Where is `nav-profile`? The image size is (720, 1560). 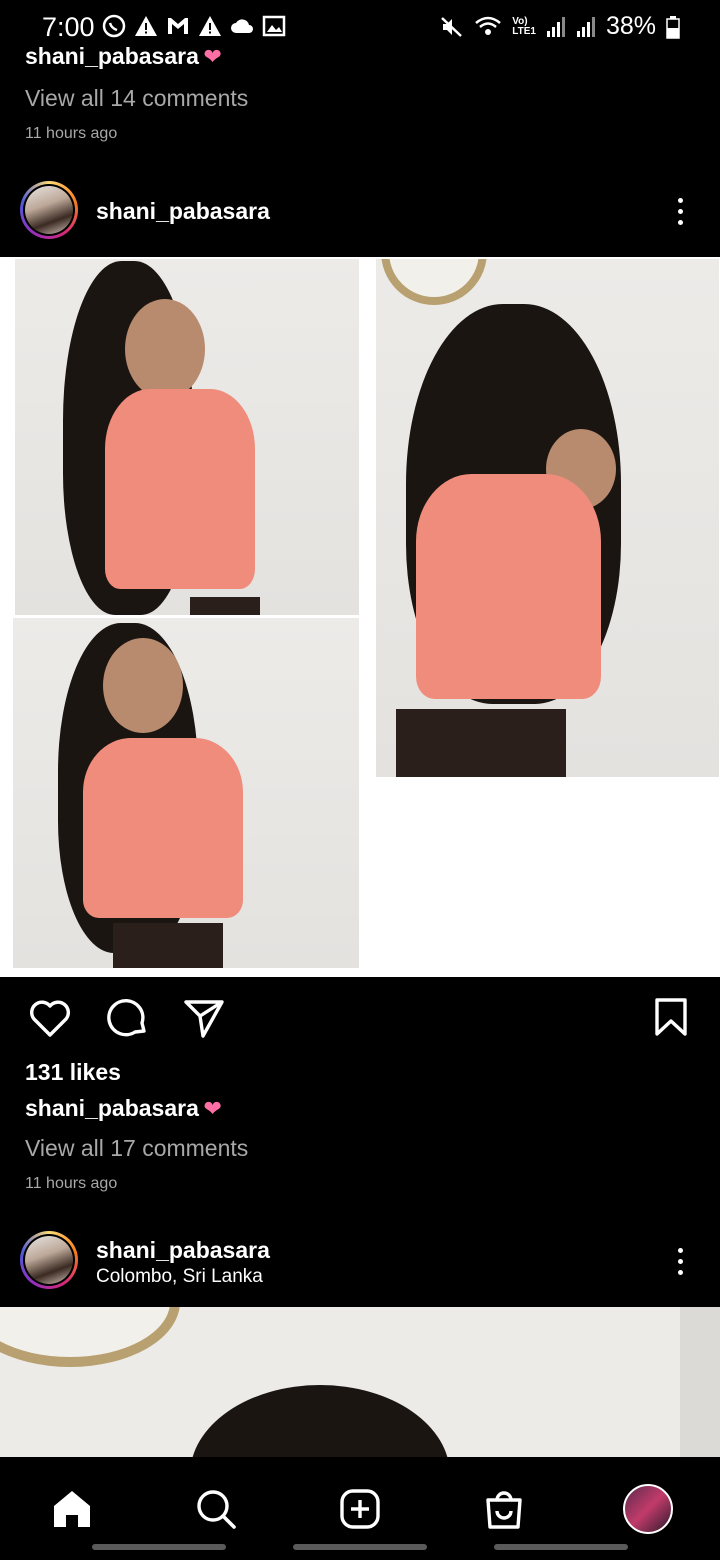 nav-profile is located at coordinates (648, 1509).